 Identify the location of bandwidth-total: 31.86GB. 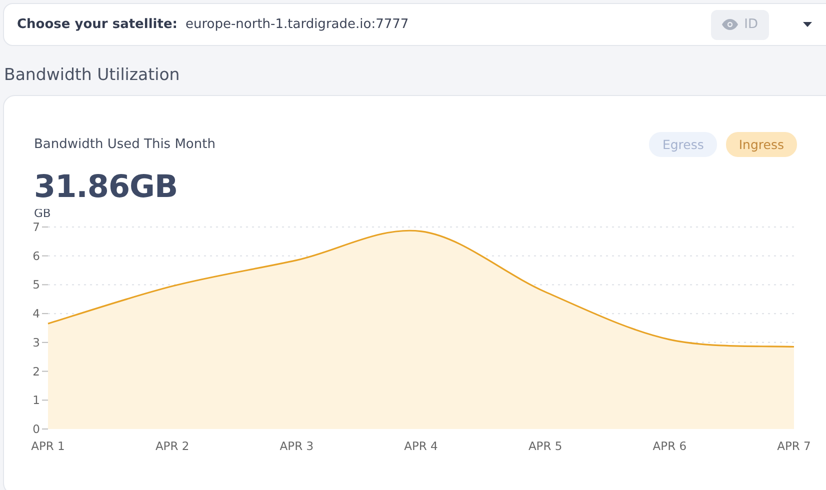
(106, 187).